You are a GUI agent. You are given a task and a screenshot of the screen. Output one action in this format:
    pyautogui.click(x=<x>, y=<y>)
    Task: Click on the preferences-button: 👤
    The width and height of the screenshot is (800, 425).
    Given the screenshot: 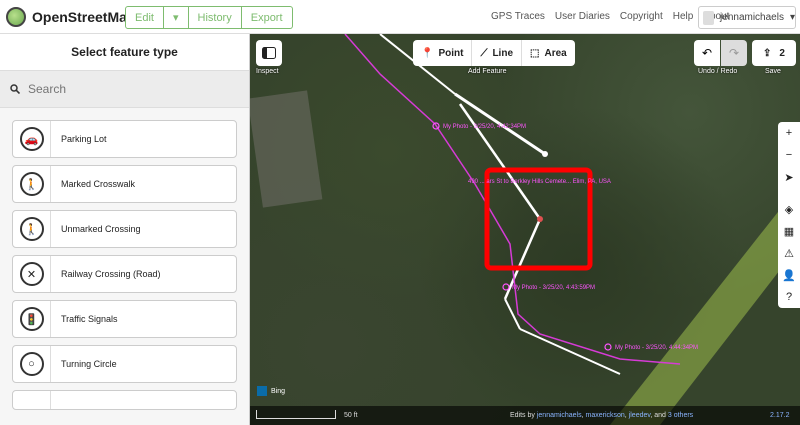 What is the action you would take?
    pyautogui.click(x=789, y=275)
    